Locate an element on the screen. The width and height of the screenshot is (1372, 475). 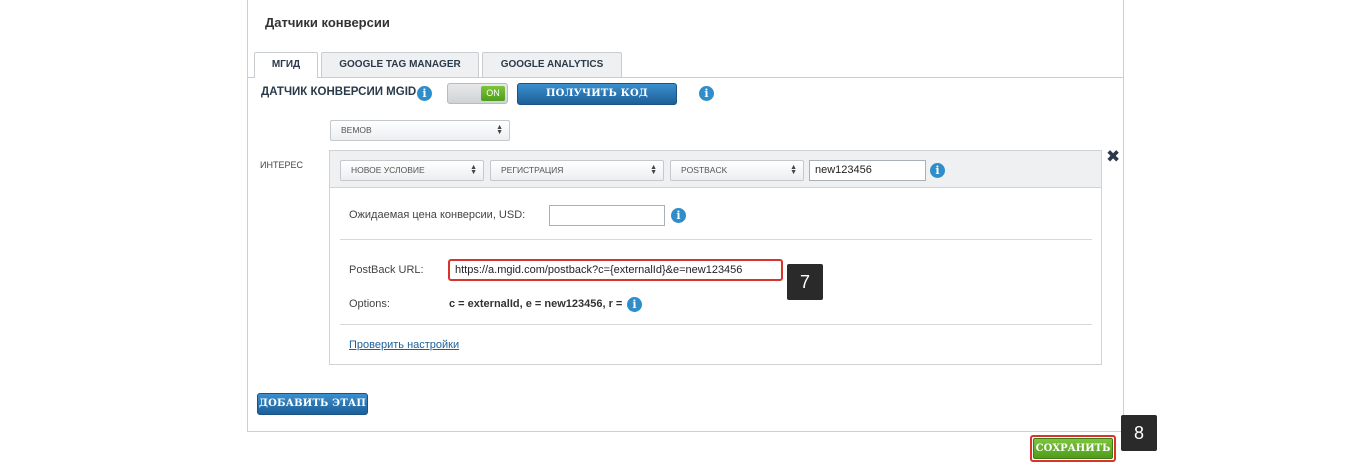
tracker-select-value: BEMOB is located at coordinates (356, 130).